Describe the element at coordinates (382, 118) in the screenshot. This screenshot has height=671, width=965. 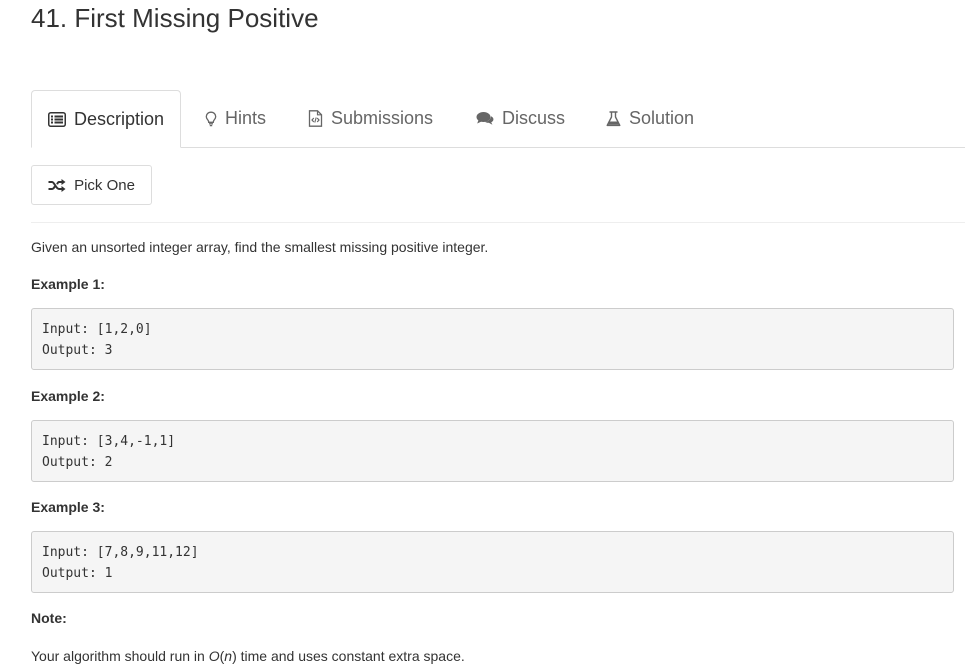
I see `tab-submissions-label: Submissions` at that location.